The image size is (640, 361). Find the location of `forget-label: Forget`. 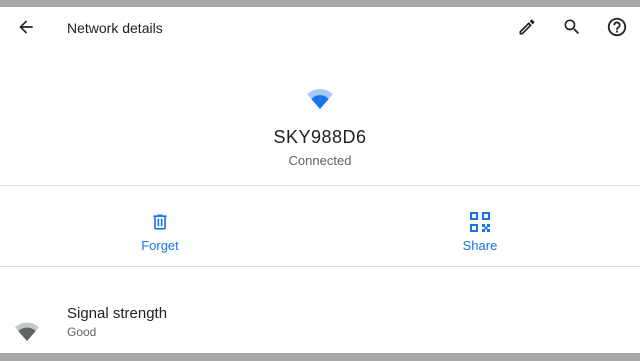

forget-label: Forget is located at coordinates (160, 245).